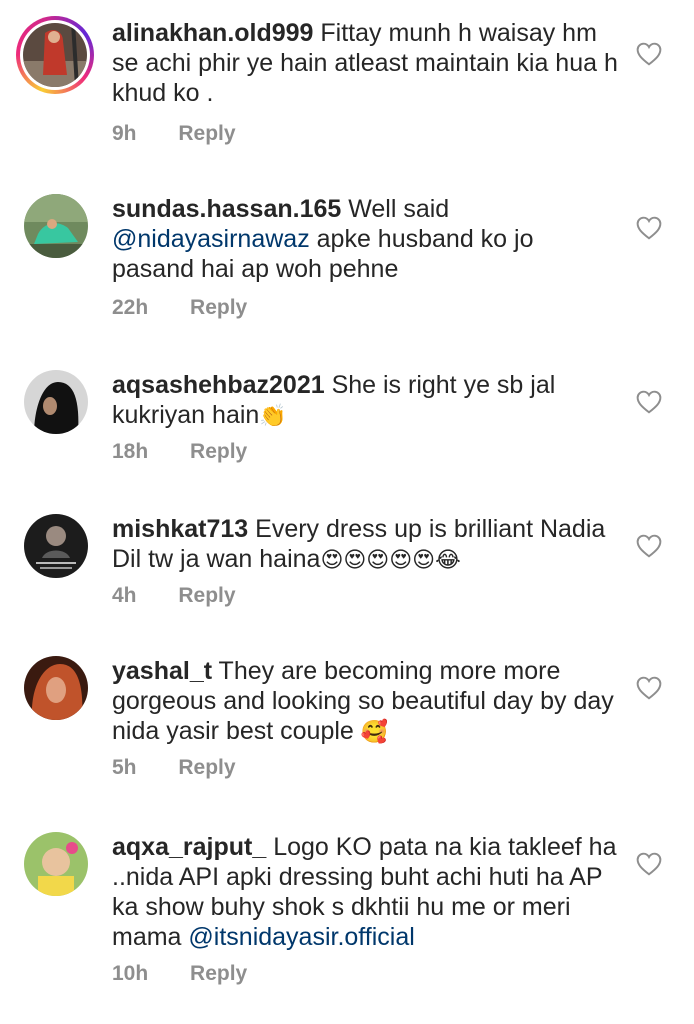 The width and height of the screenshot is (694, 1024). Describe the element at coordinates (218, 385) in the screenshot. I see `comment-username: aqsashehbaz2021` at that location.